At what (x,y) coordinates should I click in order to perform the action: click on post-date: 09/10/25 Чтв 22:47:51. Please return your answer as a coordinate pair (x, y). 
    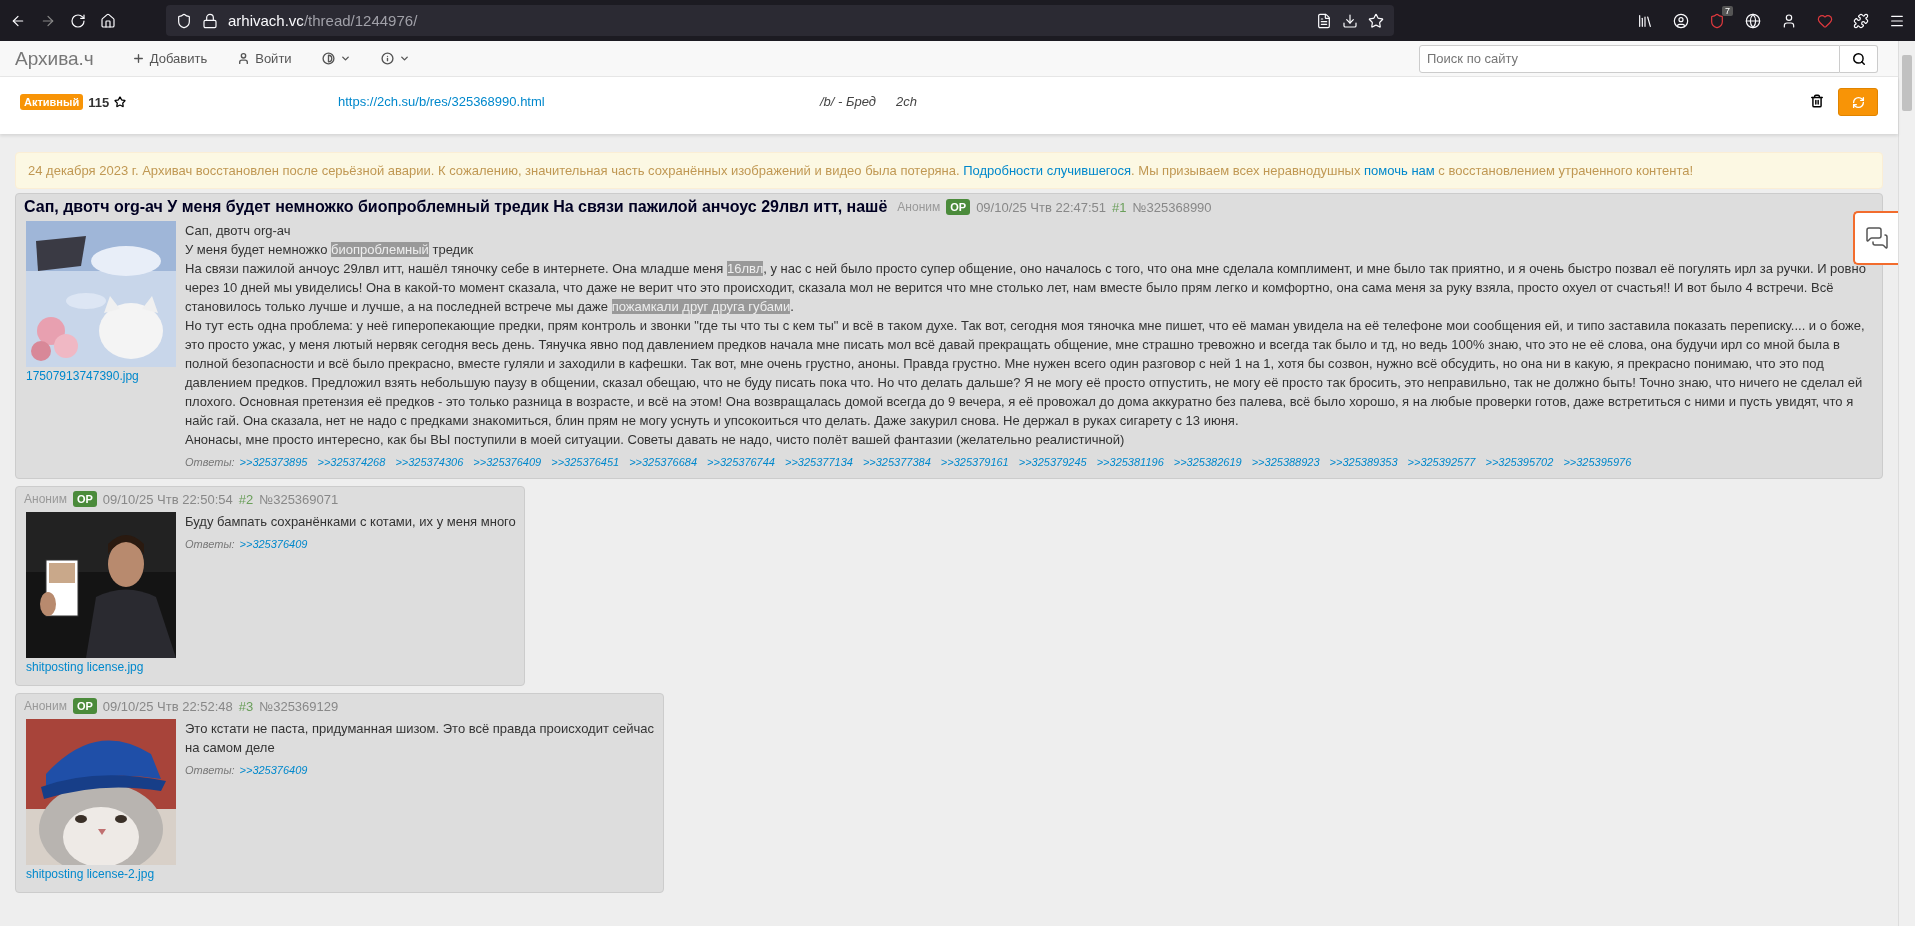
    Looking at the image, I should click on (1041, 207).